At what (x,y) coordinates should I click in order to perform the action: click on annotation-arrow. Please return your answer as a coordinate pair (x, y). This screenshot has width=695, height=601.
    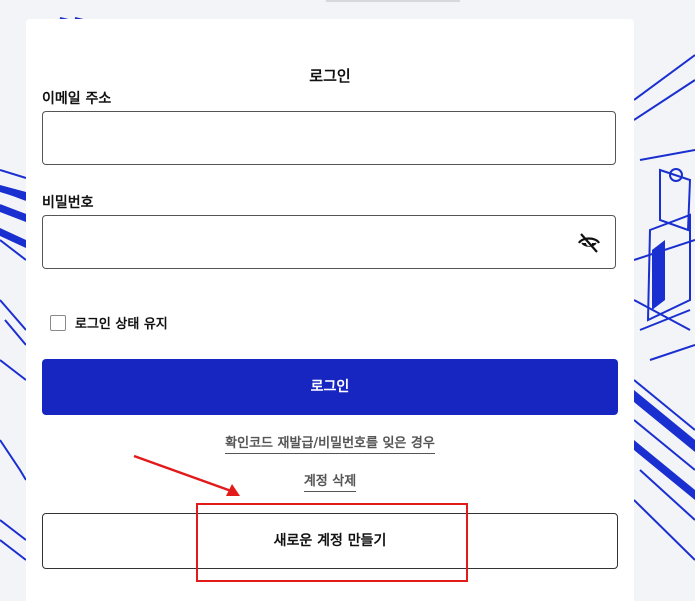
    Looking at the image, I should click on (186, 475).